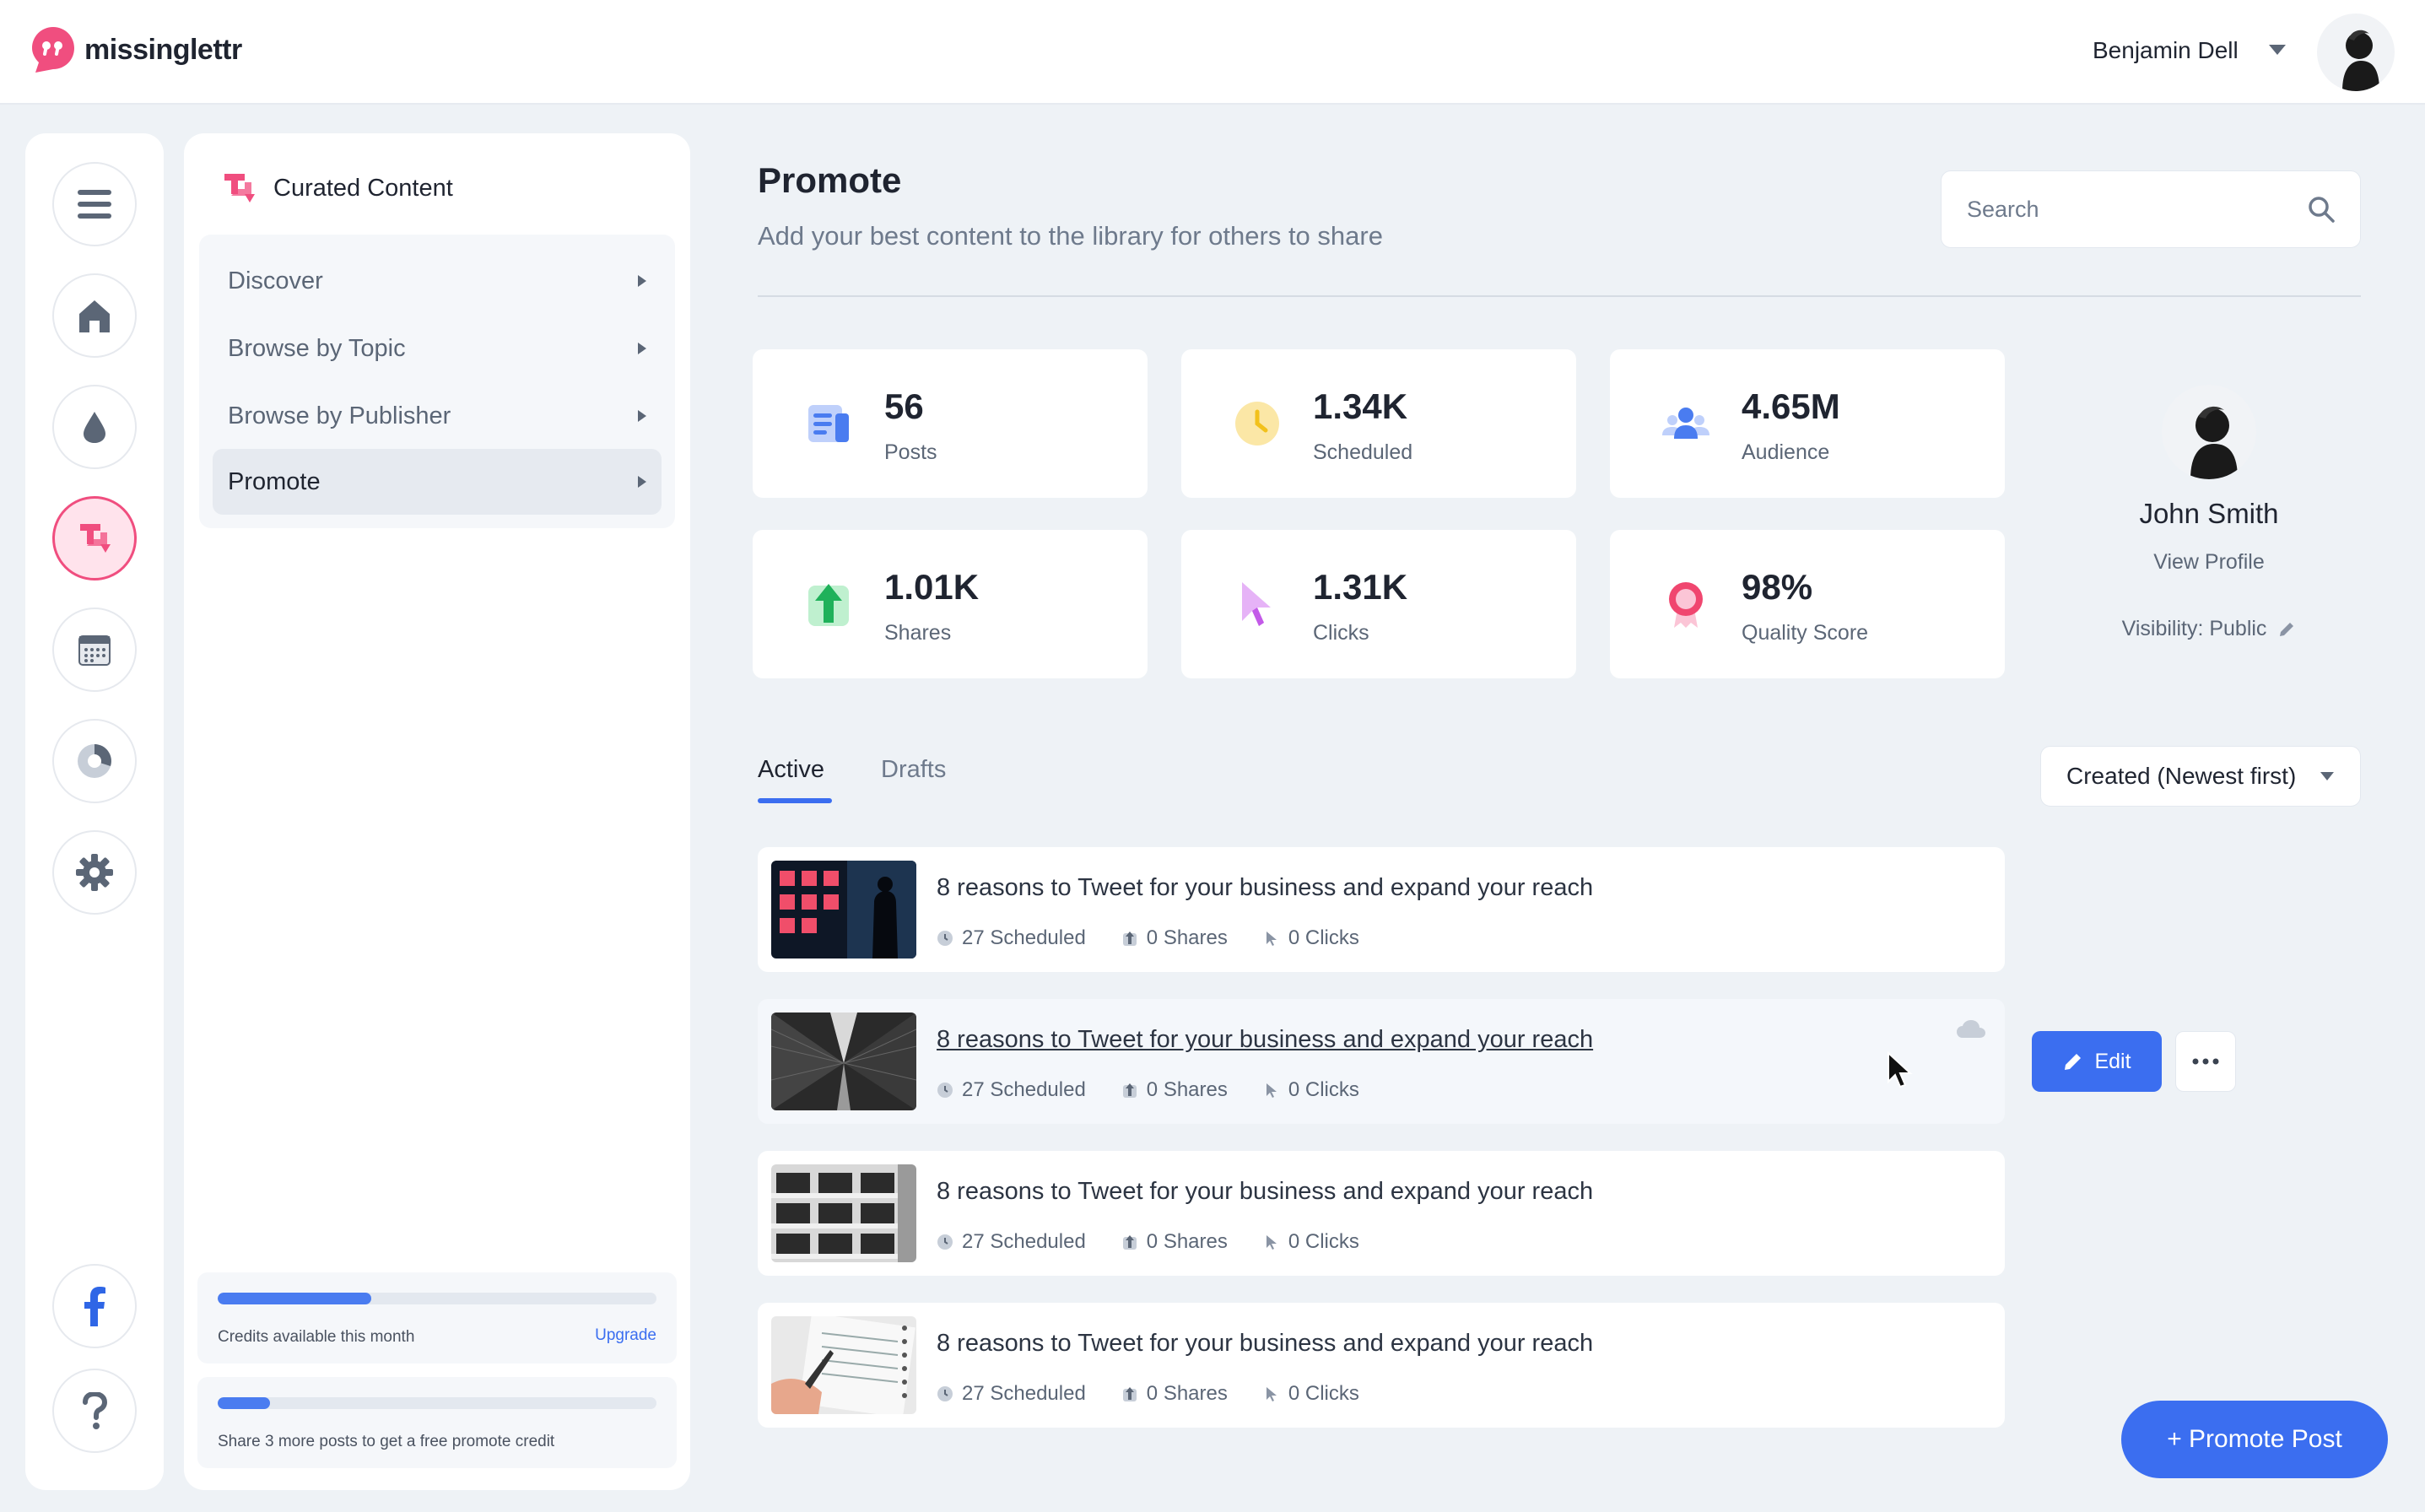 Image resolution: width=2425 pixels, height=1512 pixels. Describe the element at coordinates (913, 770) in the screenshot. I see `tab-drafts: Drafts` at that location.